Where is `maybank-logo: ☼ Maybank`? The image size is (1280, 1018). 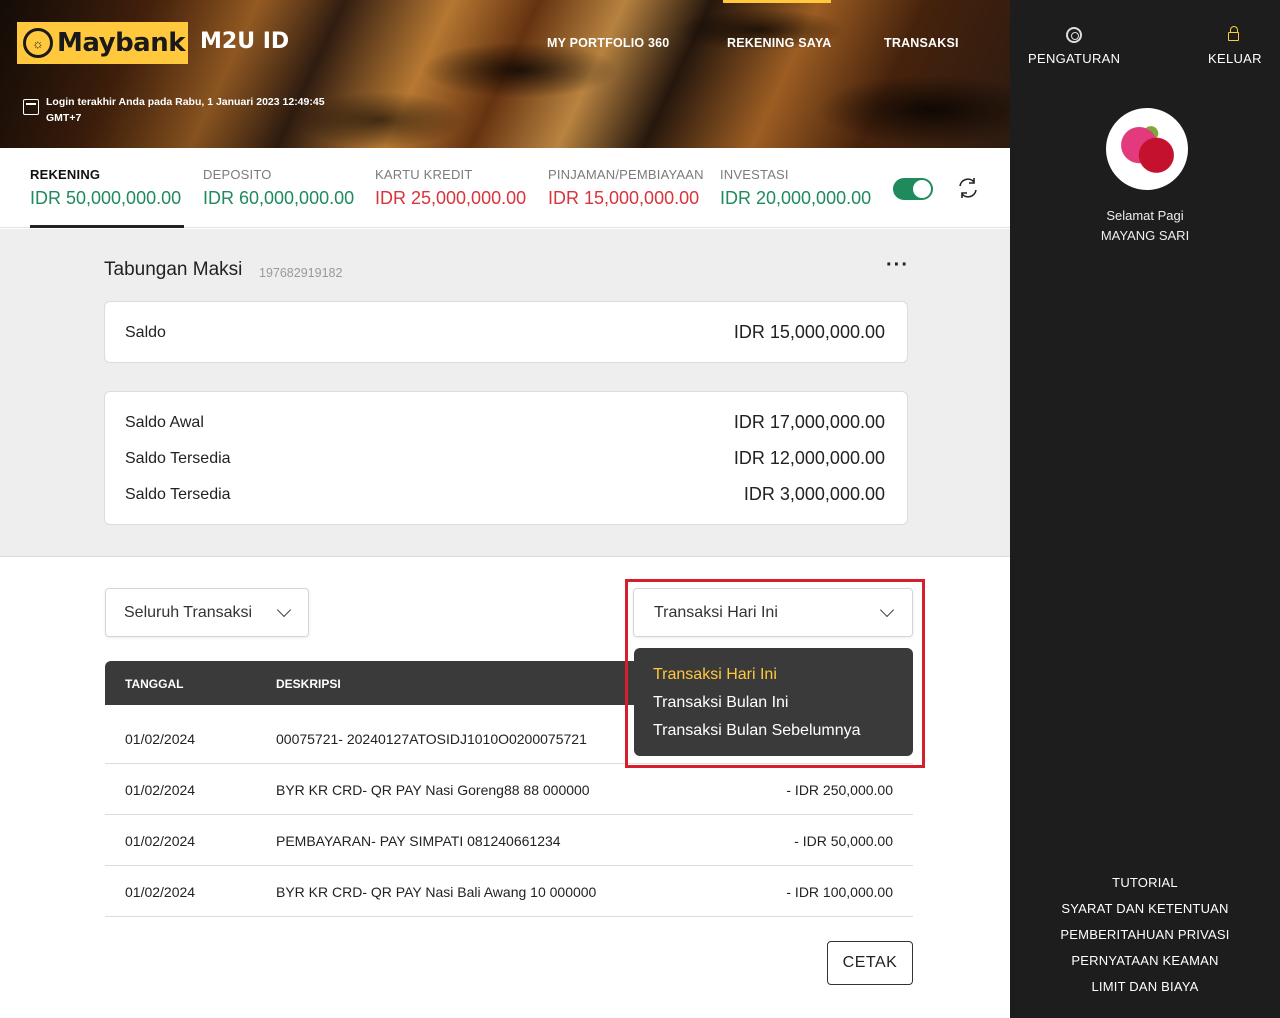 maybank-logo: ☼ Maybank is located at coordinates (102, 43).